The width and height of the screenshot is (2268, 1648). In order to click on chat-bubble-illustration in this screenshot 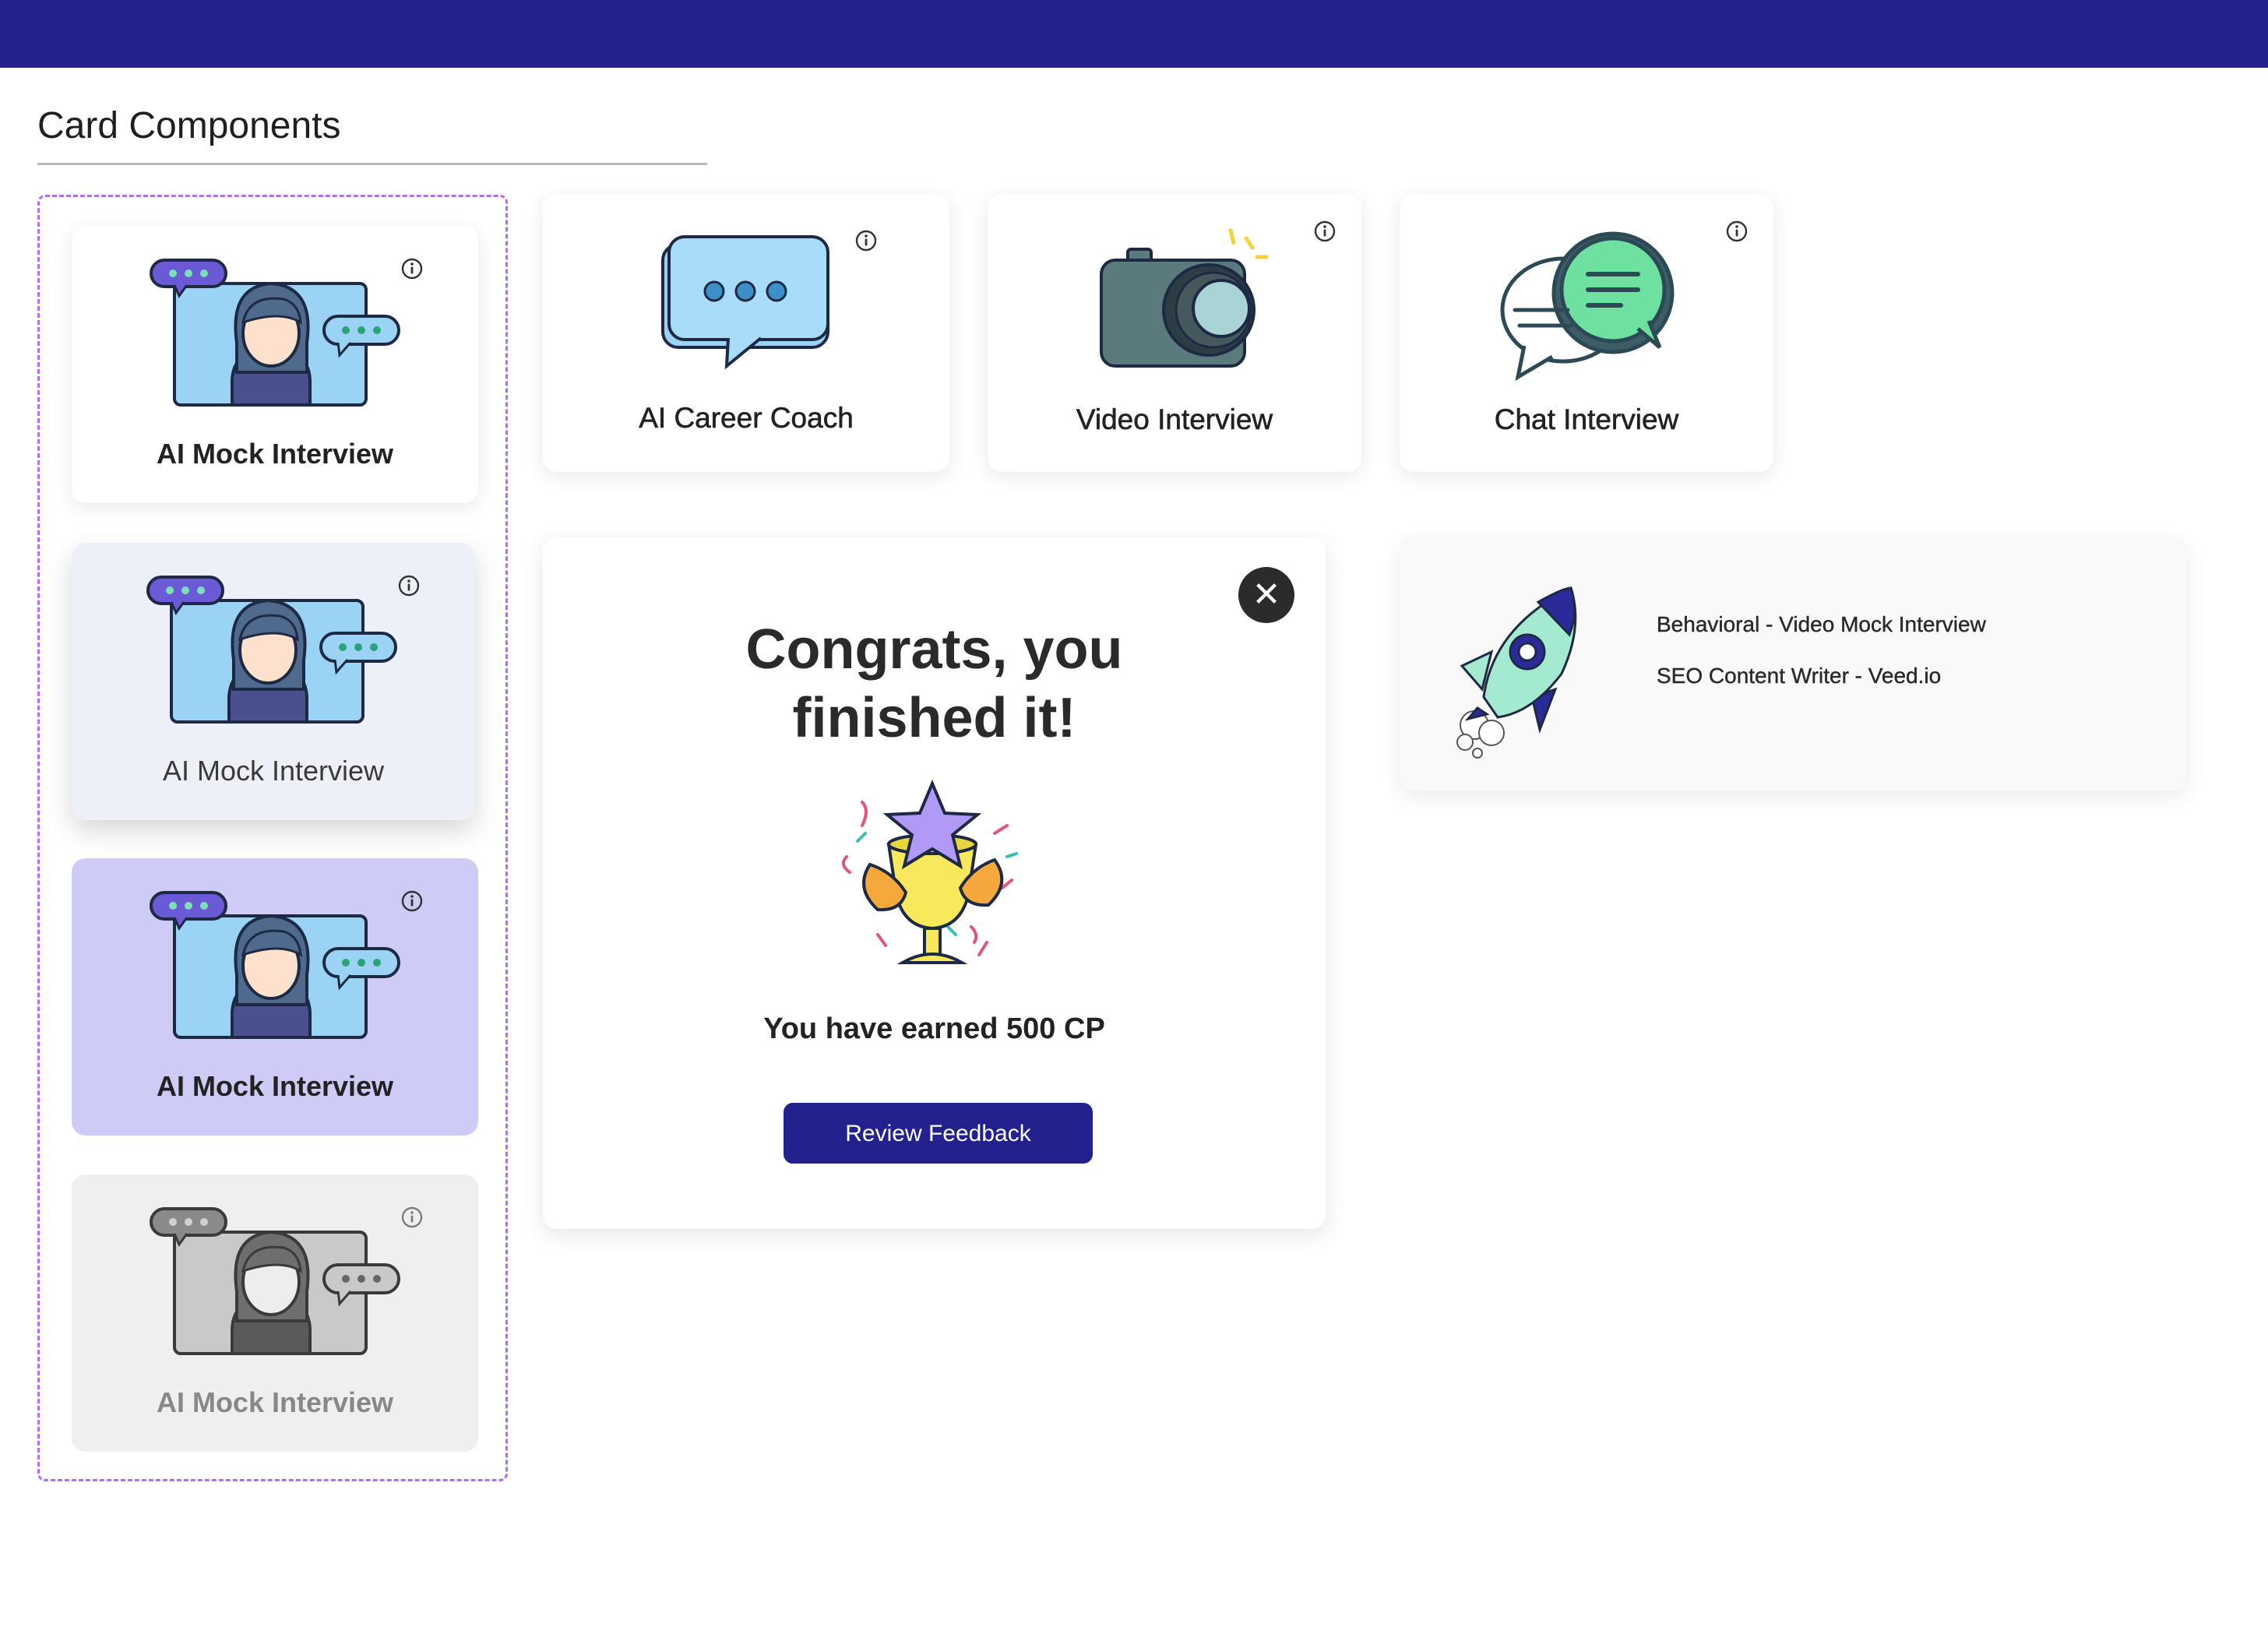, I will do `click(745, 302)`.